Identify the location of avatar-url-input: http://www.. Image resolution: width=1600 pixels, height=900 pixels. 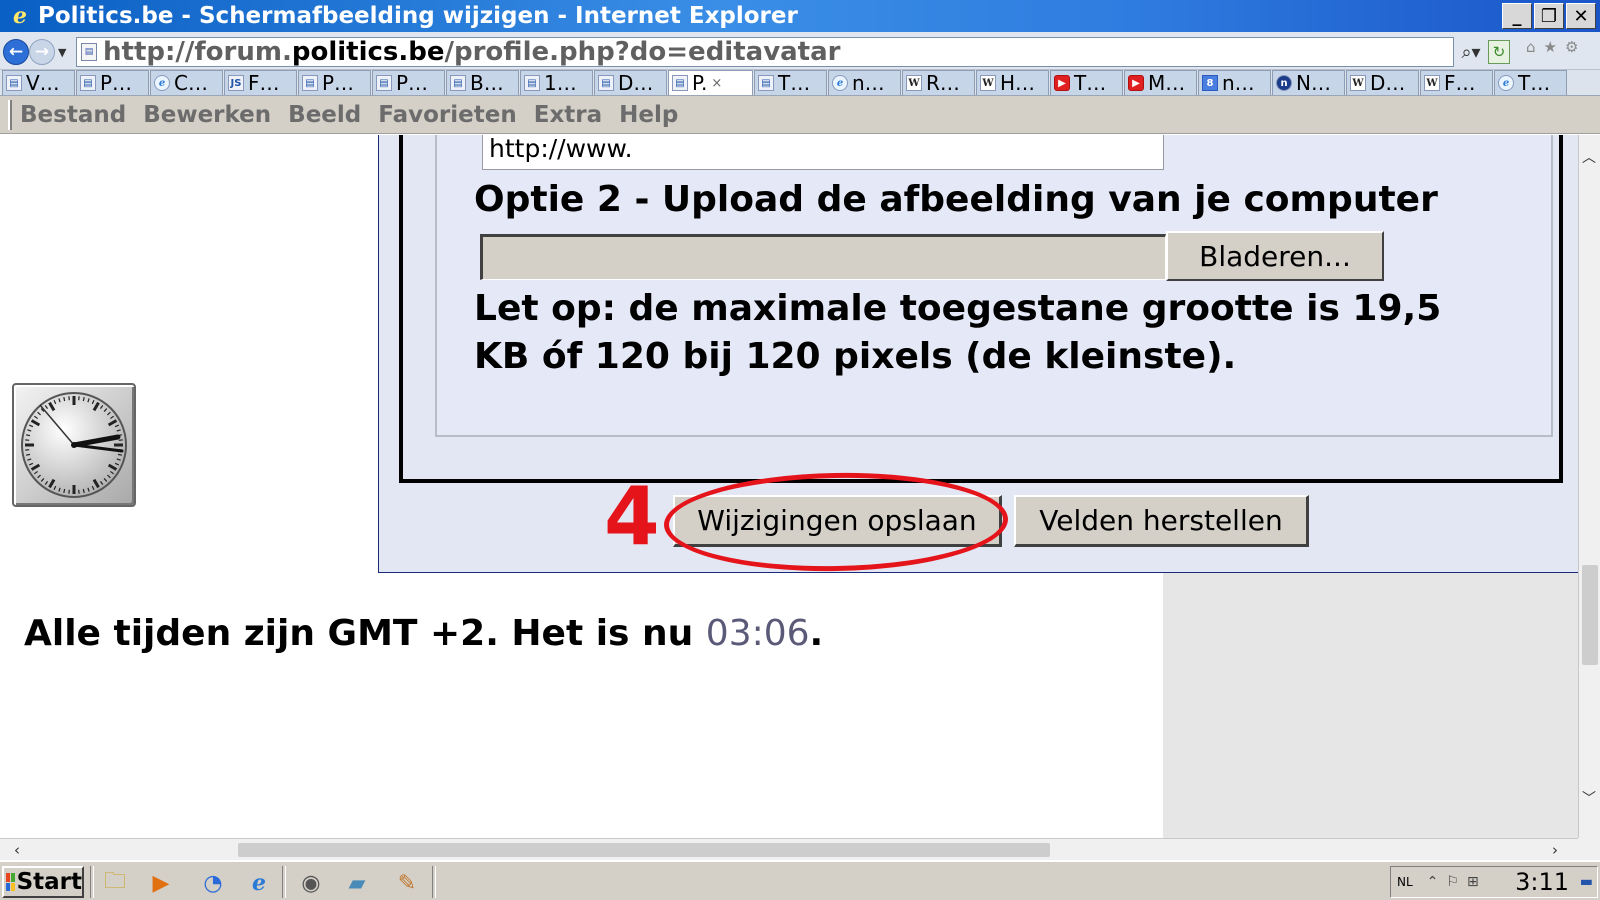
(823, 152).